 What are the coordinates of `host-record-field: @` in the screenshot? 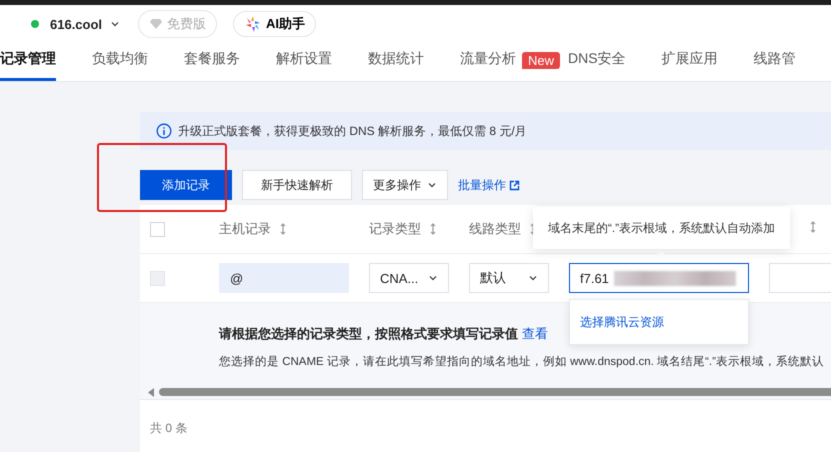 It's located at (284, 278).